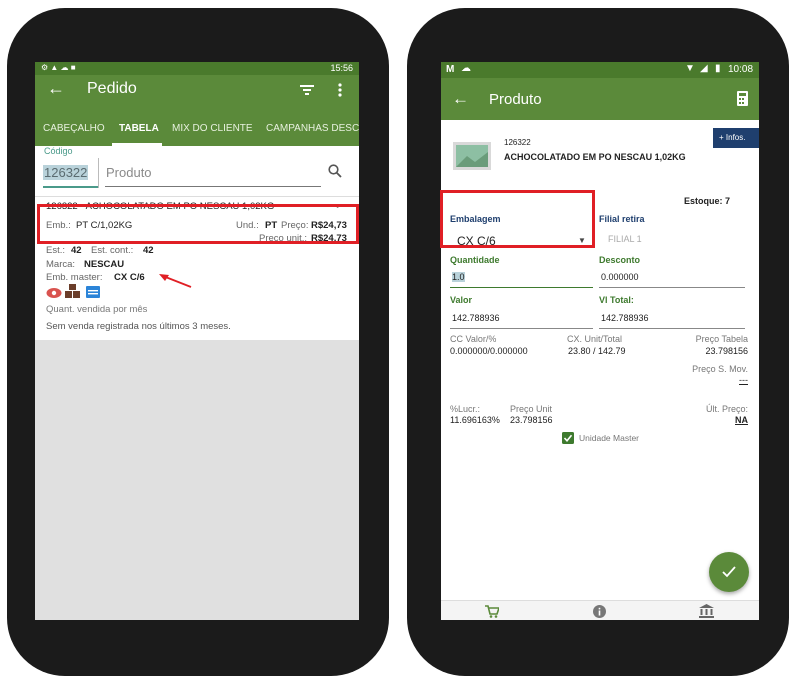  What do you see at coordinates (129, 172) in the screenshot?
I see `produto-placeholder: Produto` at bounding box center [129, 172].